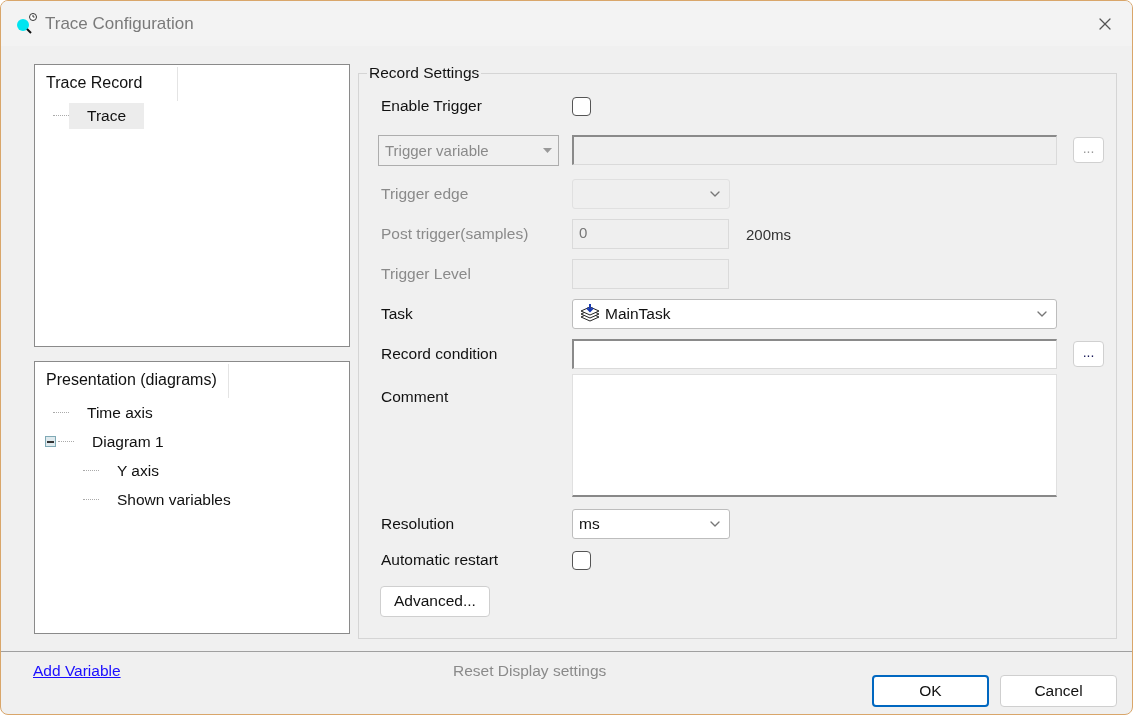  What do you see at coordinates (120, 23) in the screenshot?
I see `window-title: Trace Configuration` at bounding box center [120, 23].